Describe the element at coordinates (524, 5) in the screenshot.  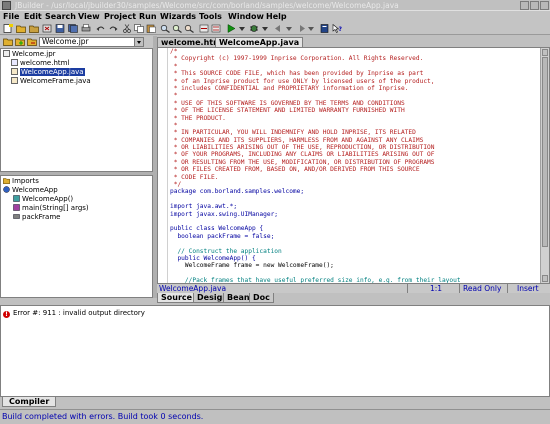
I see `minimize-icon` at that location.